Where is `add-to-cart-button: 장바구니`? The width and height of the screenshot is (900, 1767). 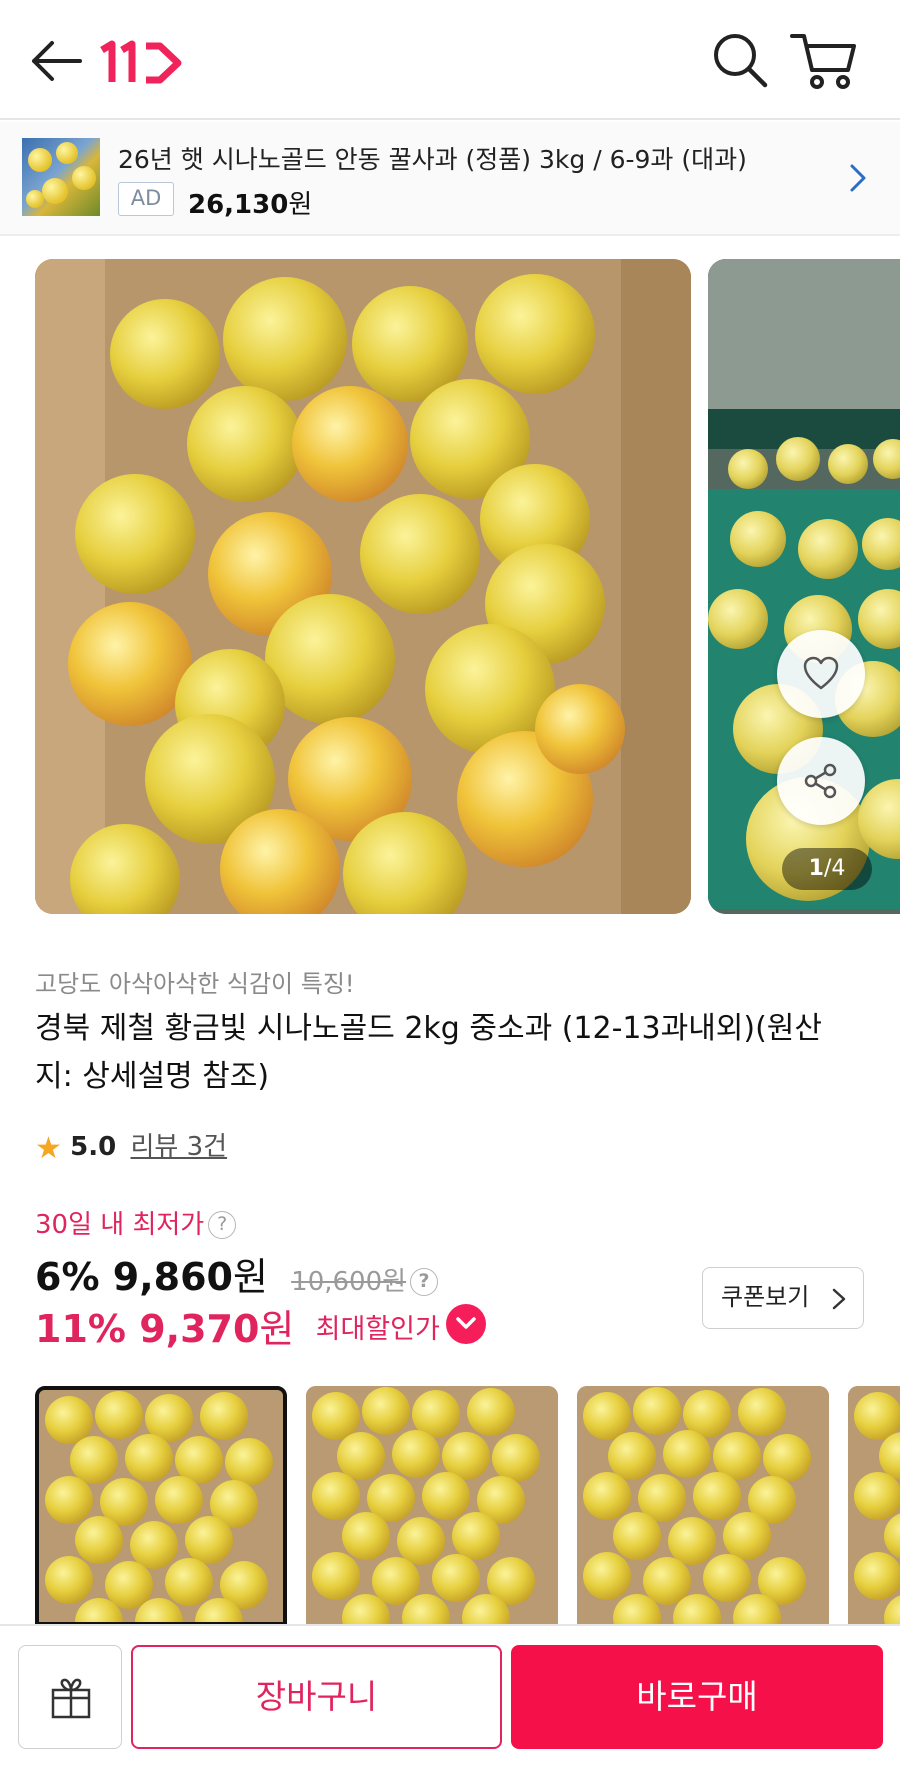 add-to-cart-button: 장바구니 is located at coordinates (316, 1697).